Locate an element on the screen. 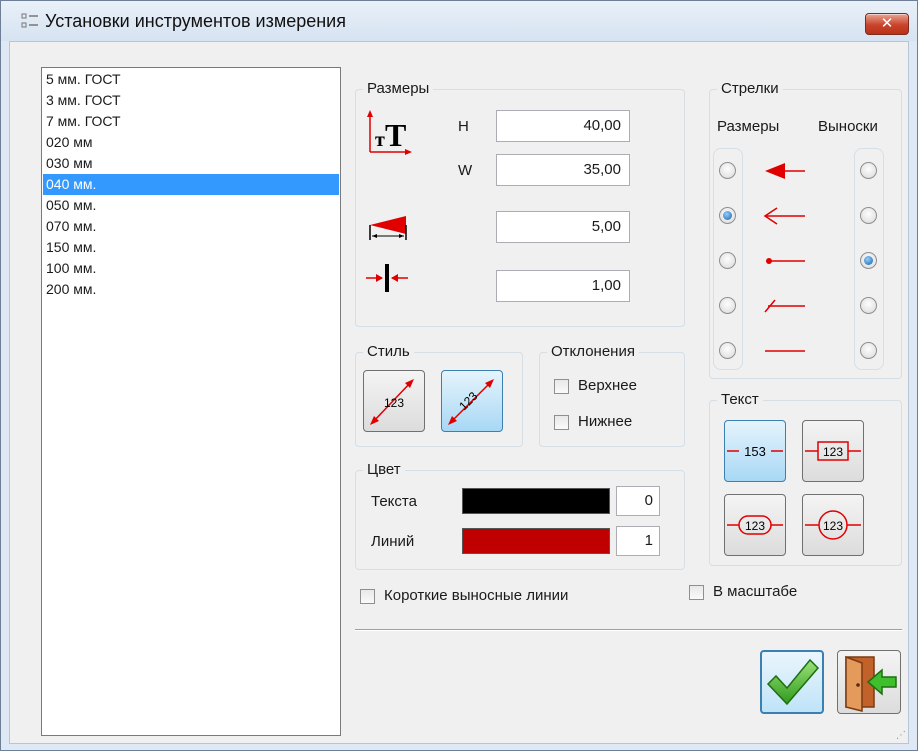  style-horizontal-text-button: 123 is located at coordinates (394, 401).